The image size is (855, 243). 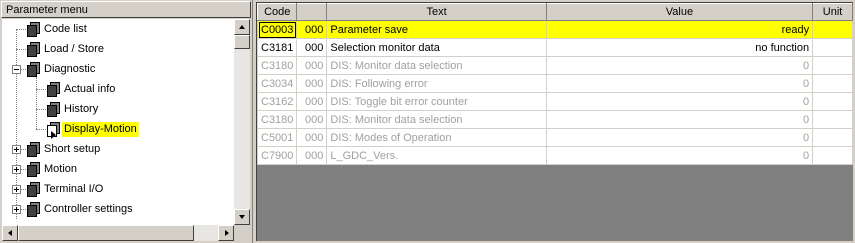 I want to click on table-header-row: Code Text Value Unit, so click(x=554, y=12).